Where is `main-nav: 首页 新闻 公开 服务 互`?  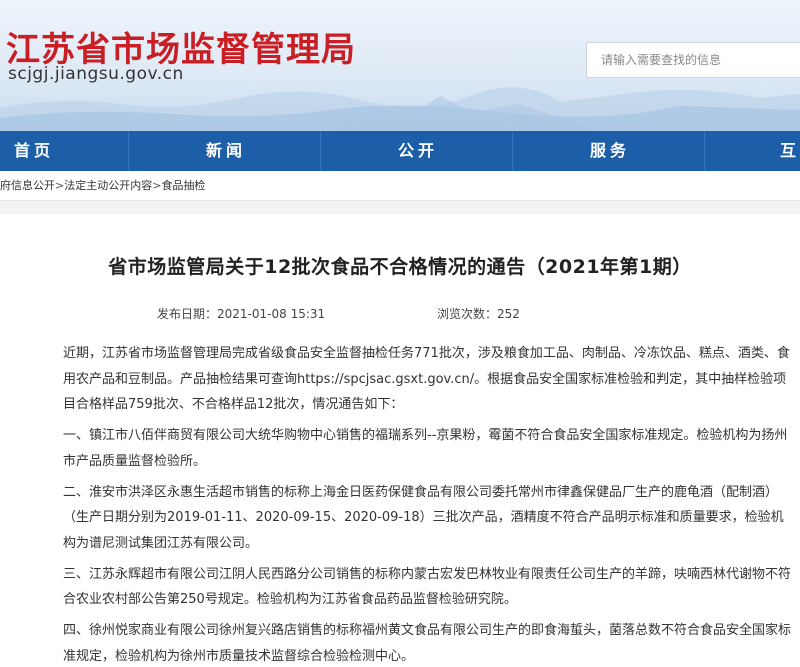 main-nav: 首页 新闻 公开 服务 互 is located at coordinates (400, 151).